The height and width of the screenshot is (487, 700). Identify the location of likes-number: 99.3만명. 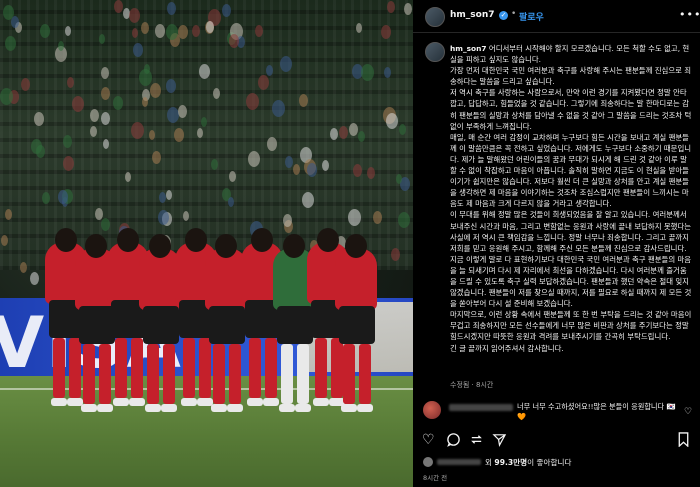
(511, 462).